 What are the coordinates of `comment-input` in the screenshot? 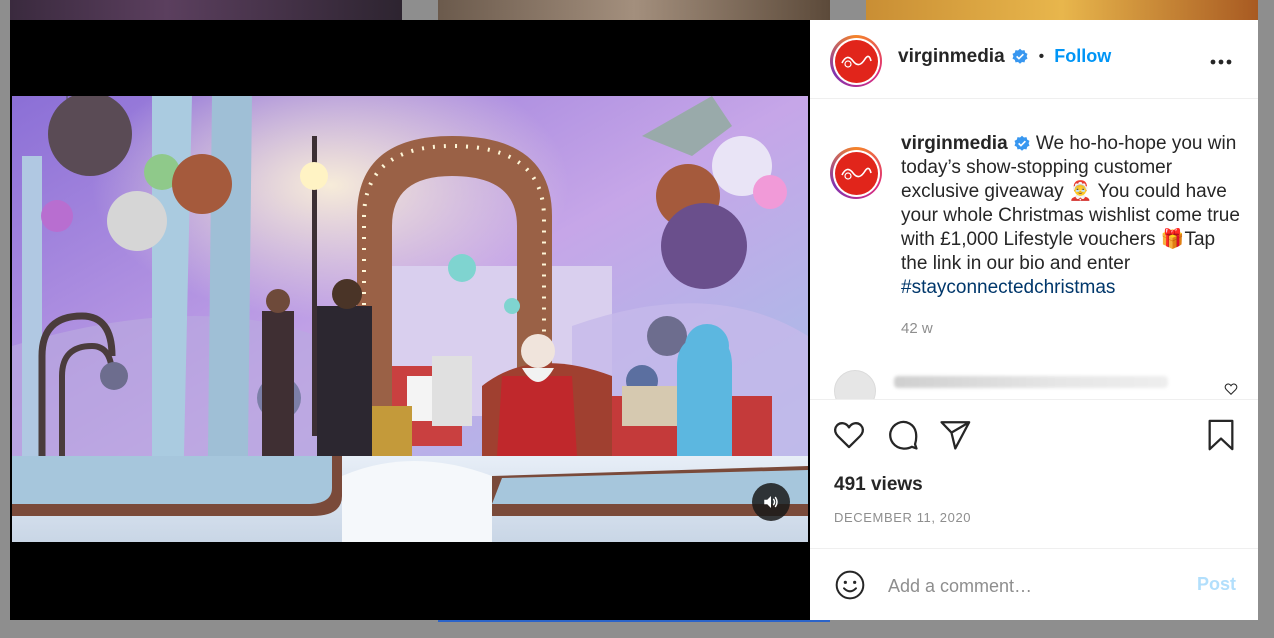 It's located at (1033, 586).